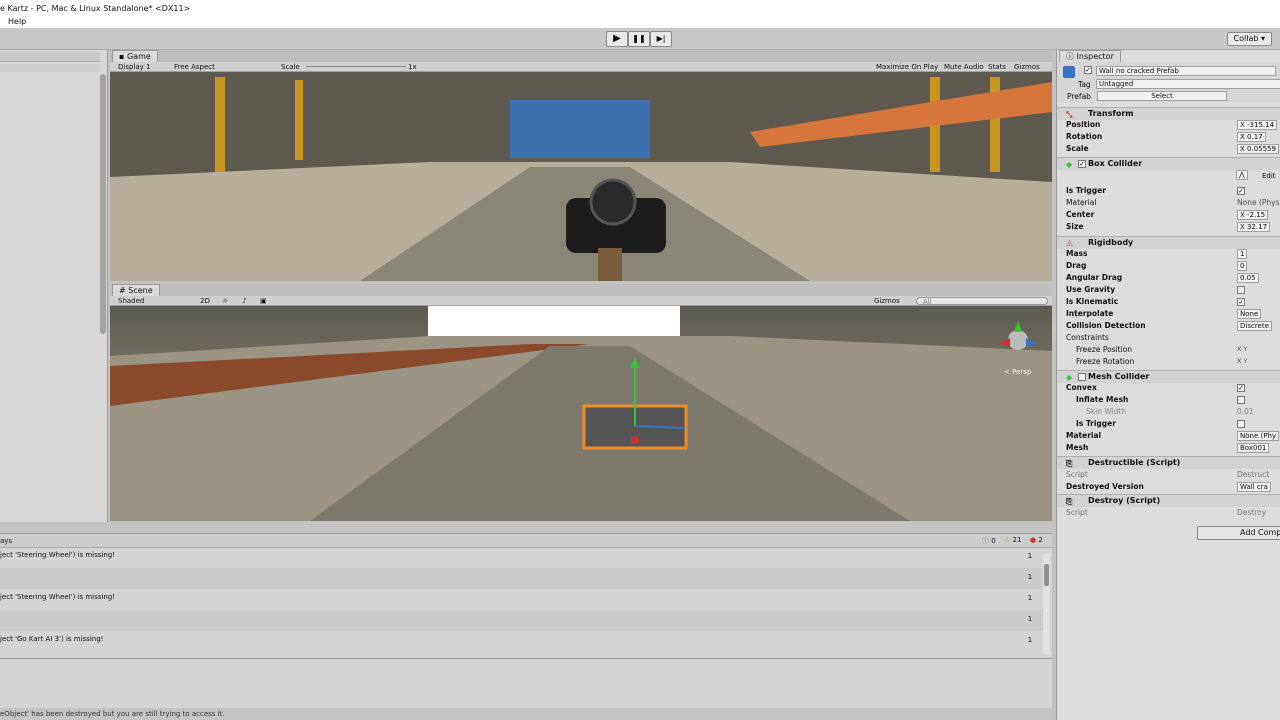  What do you see at coordinates (1241, 424) in the screenshot?
I see `mesh-is-trigger-checkbox` at bounding box center [1241, 424].